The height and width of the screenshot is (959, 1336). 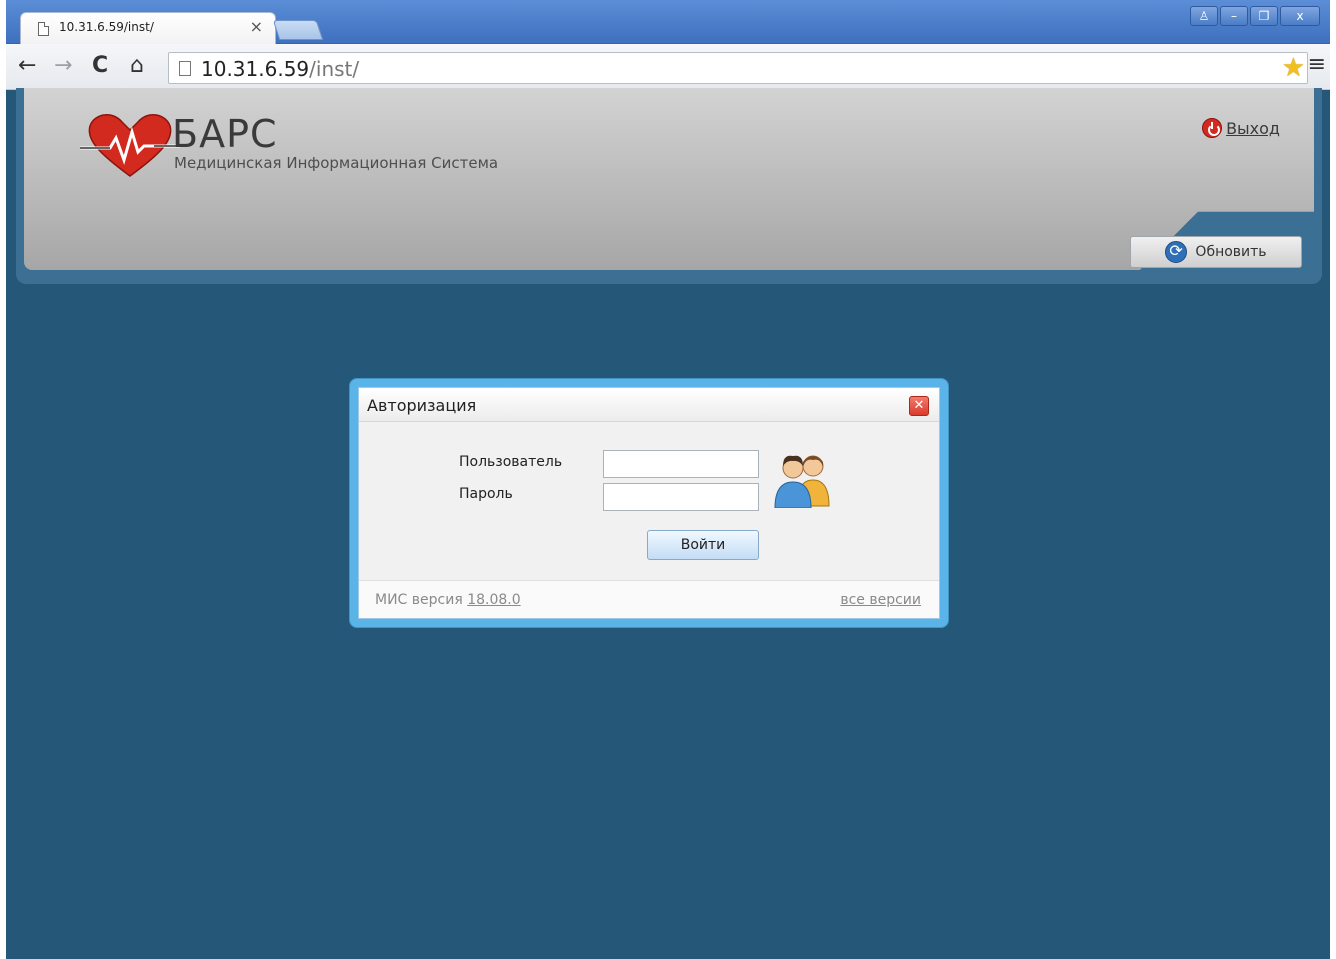 I want to click on browser-toolbar: ← → C ⌂ 10.31.6.59/inst/ ★ ≡, so click(x=668, y=67).